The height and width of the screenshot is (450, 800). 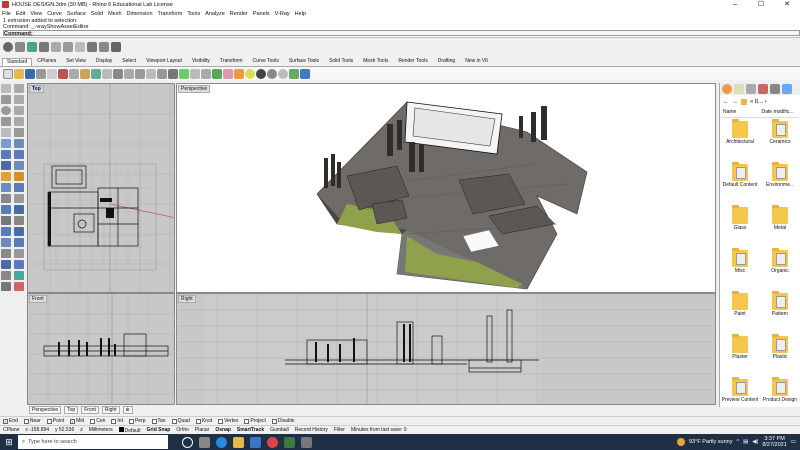 What do you see at coordinates (745, 442) in the screenshot?
I see `network-icon: ▤` at bounding box center [745, 442].